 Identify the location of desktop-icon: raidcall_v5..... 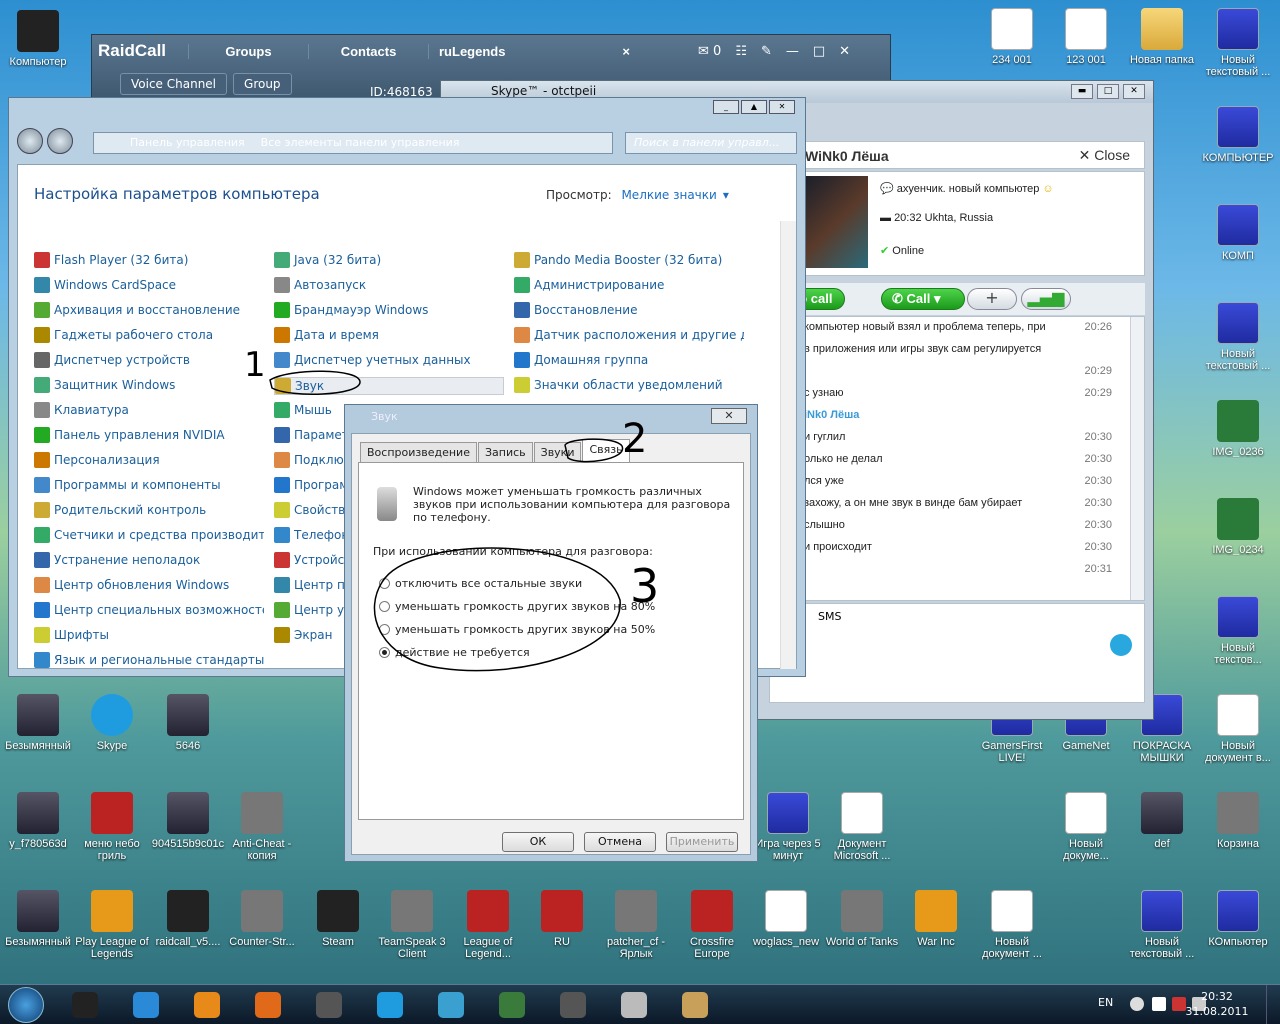
(188, 919).